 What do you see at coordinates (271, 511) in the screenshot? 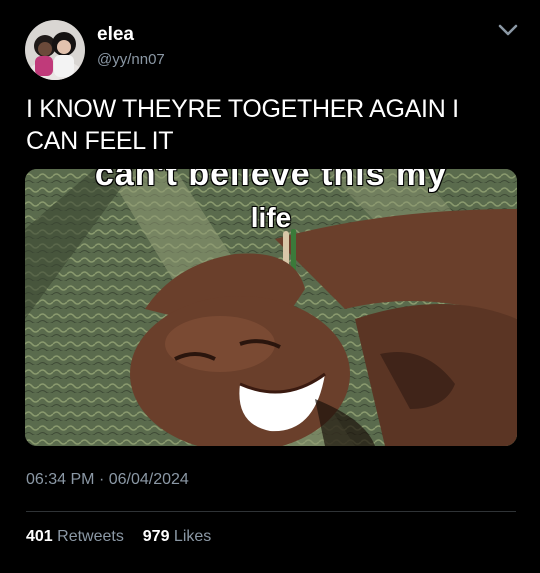
I see `divider` at bounding box center [271, 511].